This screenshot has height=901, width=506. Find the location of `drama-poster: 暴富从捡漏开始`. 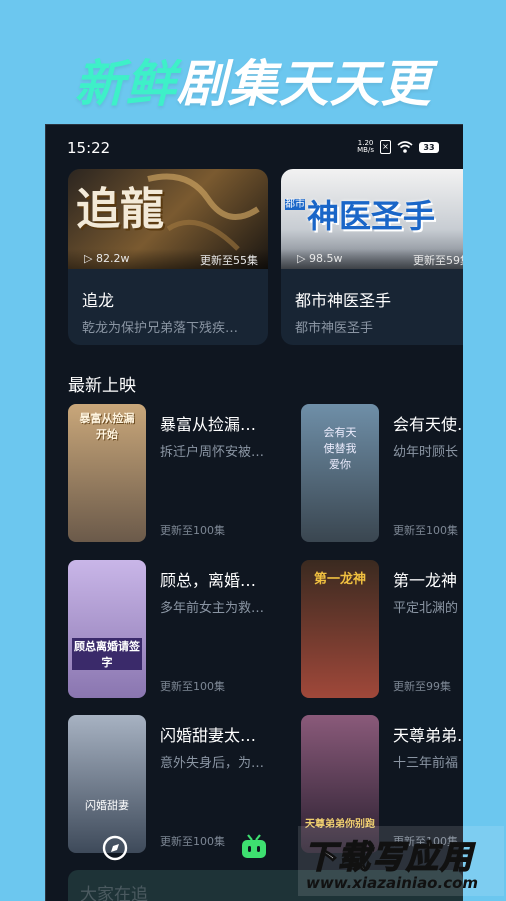

drama-poster: 暴富从捡漏开始 is located at coordinates (107, 473).